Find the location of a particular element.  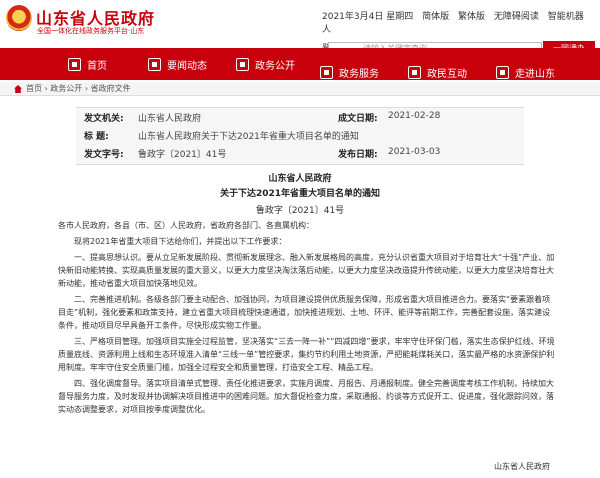

doc-intro: 现将2021年省重大项目下达给你们，并提出以下工作要求： is located at coordinates (180, 241).